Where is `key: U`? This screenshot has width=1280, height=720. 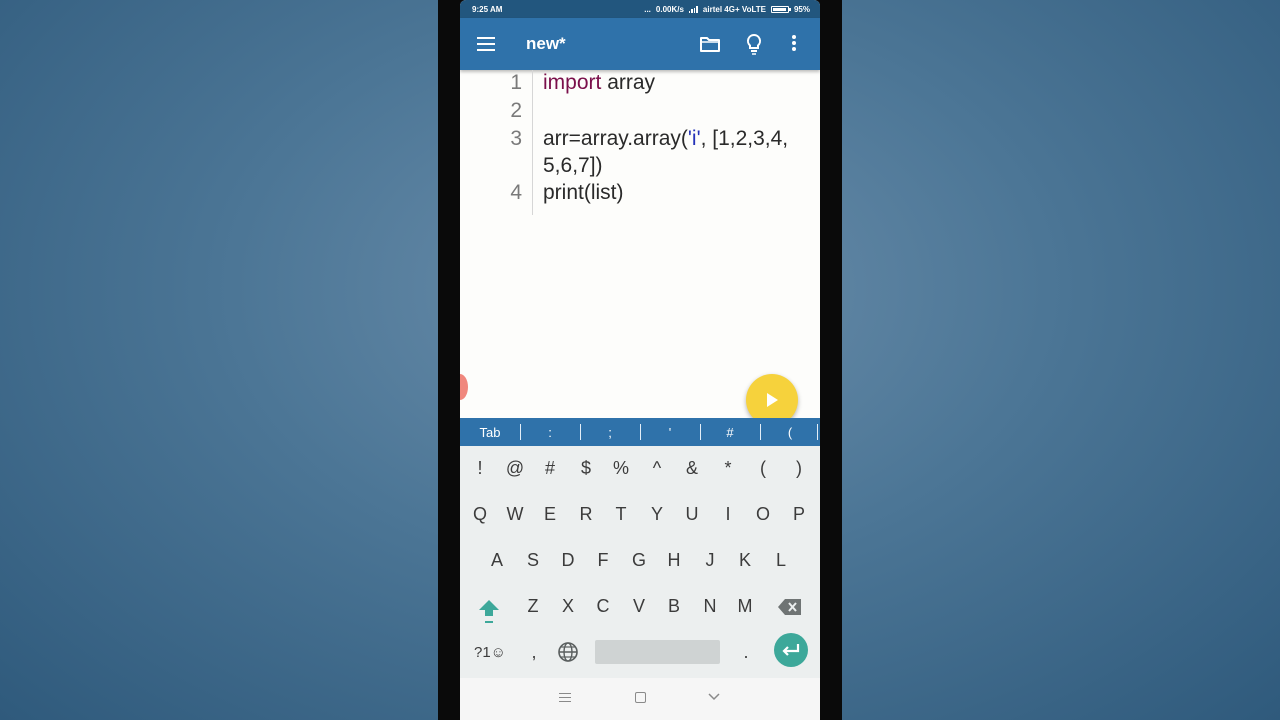 key: U is located at coordinates (692, 514).